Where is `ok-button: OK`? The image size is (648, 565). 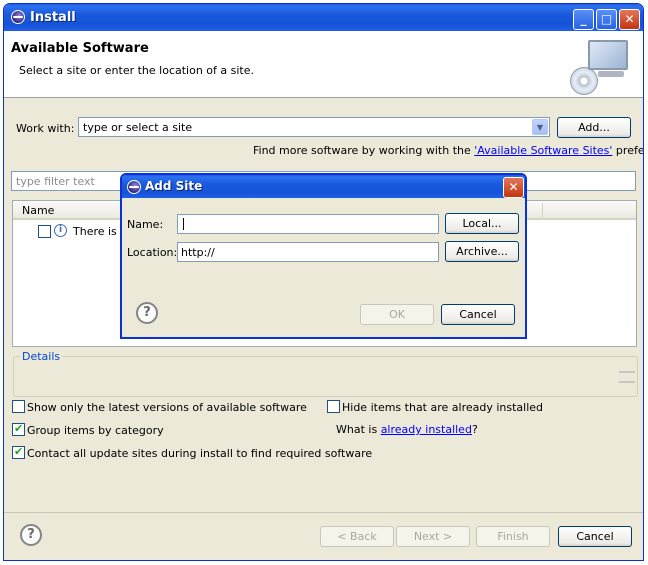
ok-button: OK is located at coordinates (397, 314).